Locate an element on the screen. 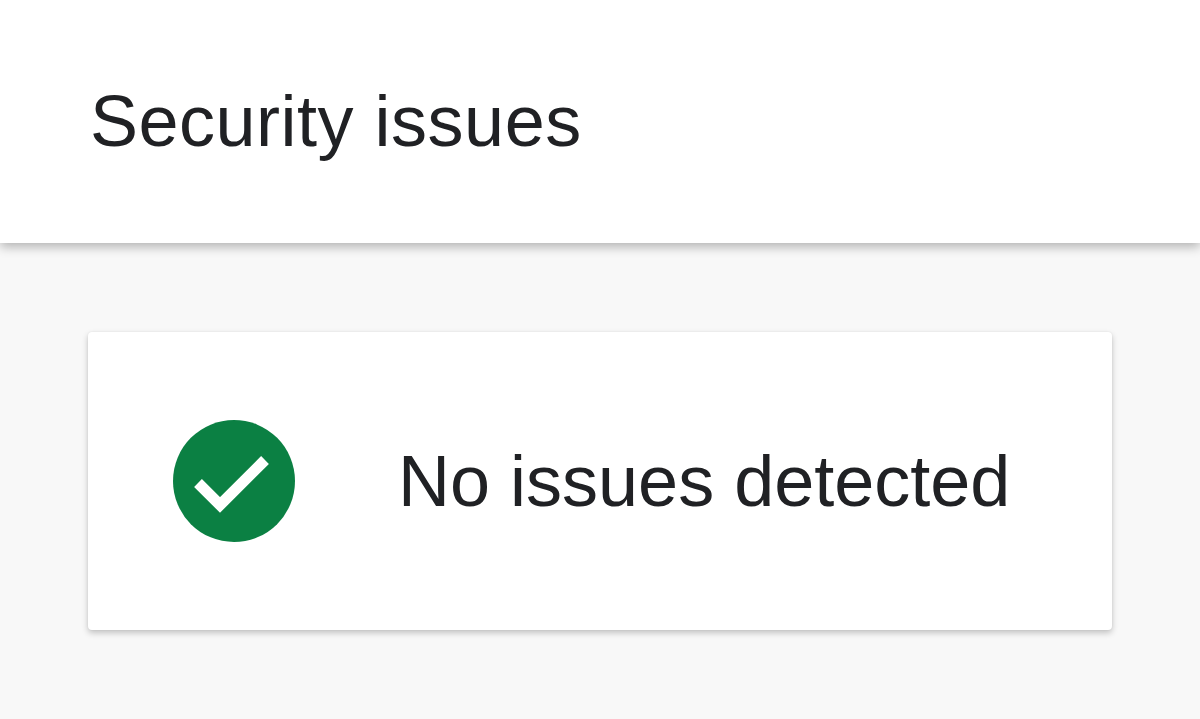  status-message: No issues detected is located at coordinates (704, 481).